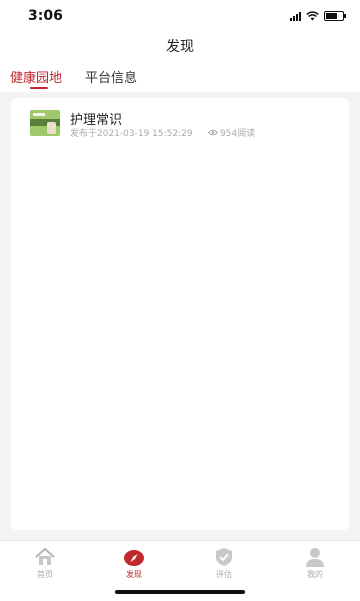  Describe the element at coordinates (131, 134) in the screenshot. I see `article-publish-date: 发布于2021-03-19 15:52:29` at that location.